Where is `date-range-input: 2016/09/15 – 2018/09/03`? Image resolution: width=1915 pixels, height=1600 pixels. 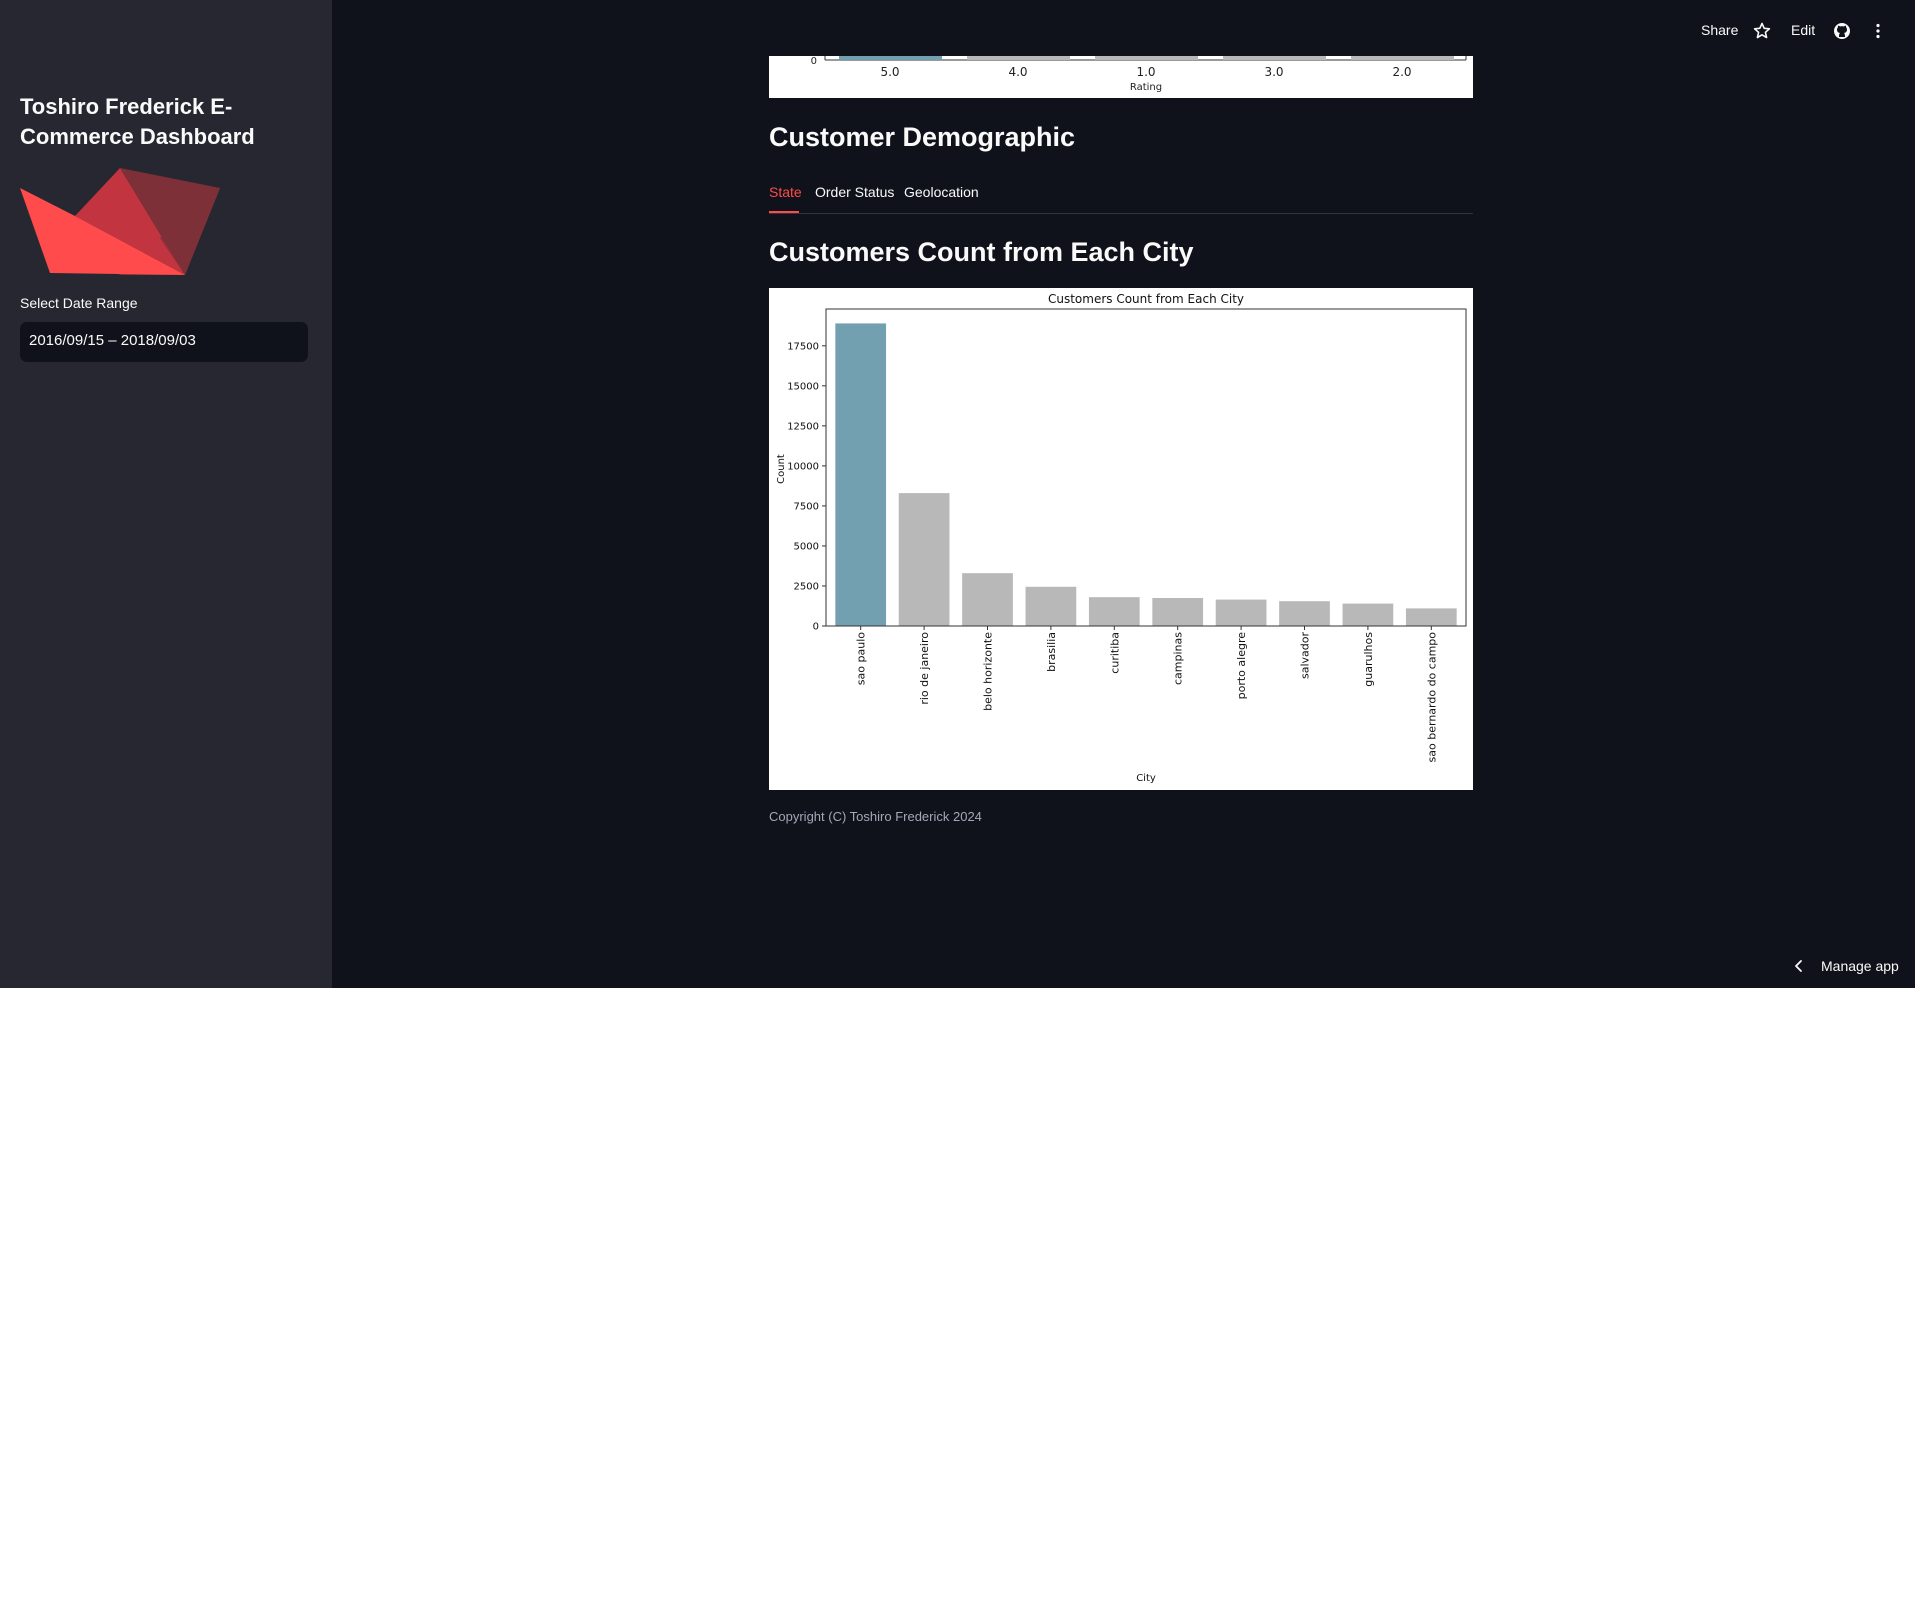
date-range-input: 2016/09/15 – 2018/09/03 is located at coordinates (164, 342).